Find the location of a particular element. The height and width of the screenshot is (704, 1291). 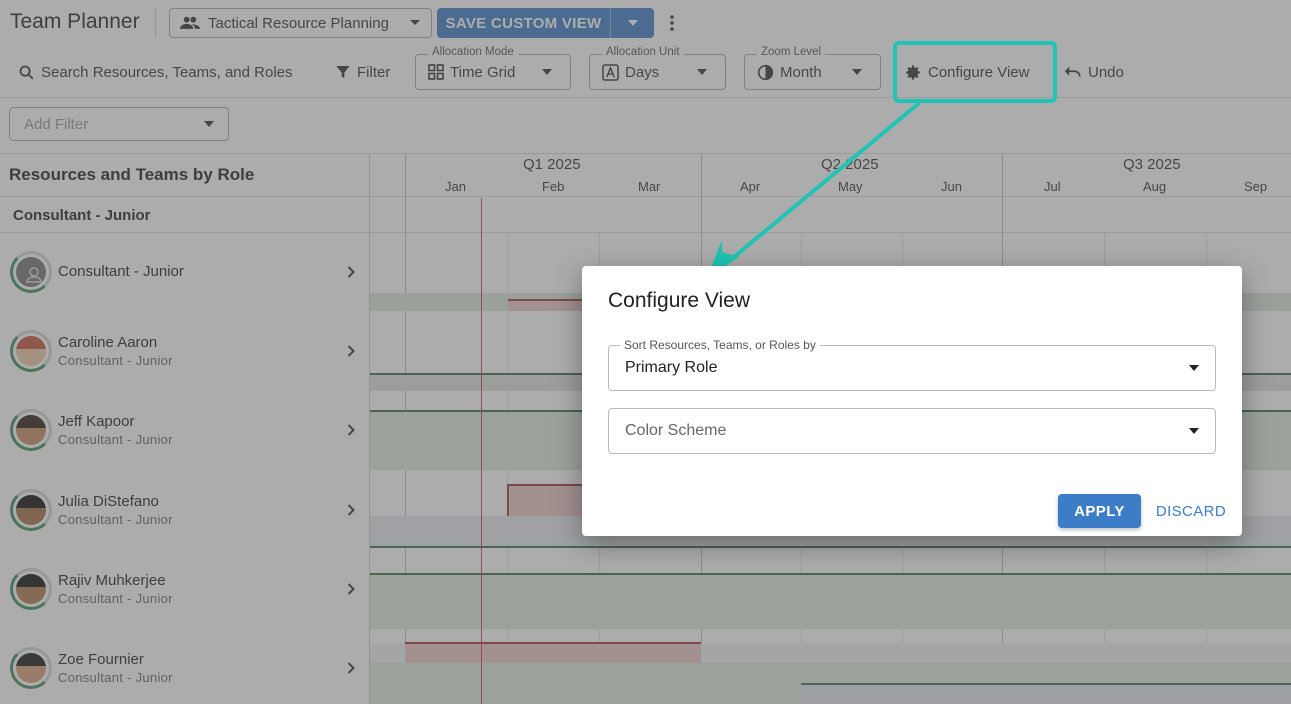

apply-button: APPLY is located at coordinates (1099, 511).